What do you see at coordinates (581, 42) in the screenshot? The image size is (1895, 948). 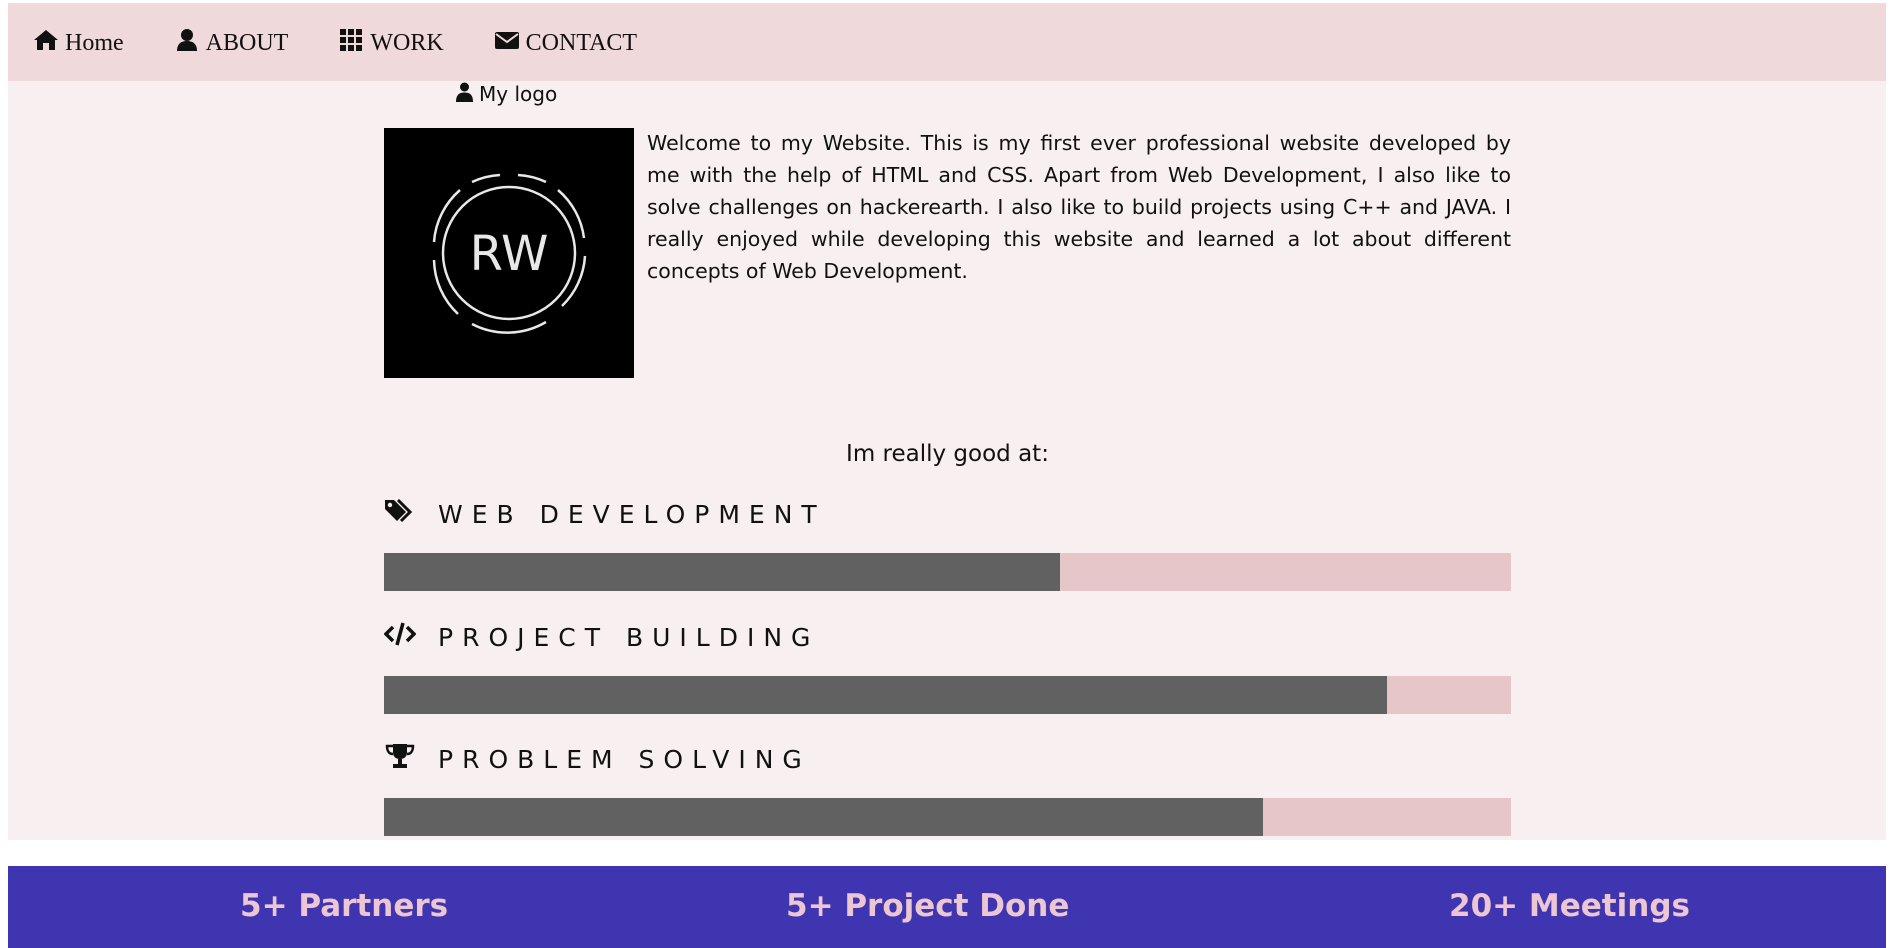 I see `nav-contact-label: CONTACT` at bounding box center [581, 42].